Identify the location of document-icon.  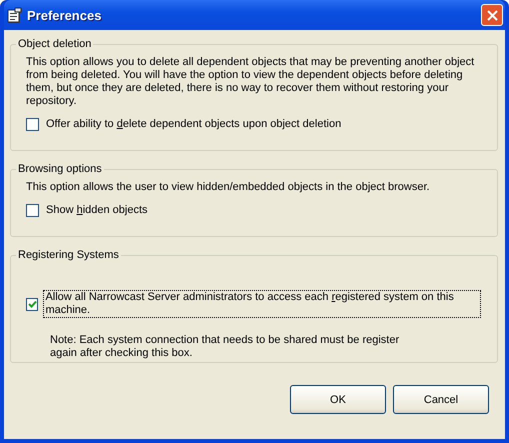
(14, 15).